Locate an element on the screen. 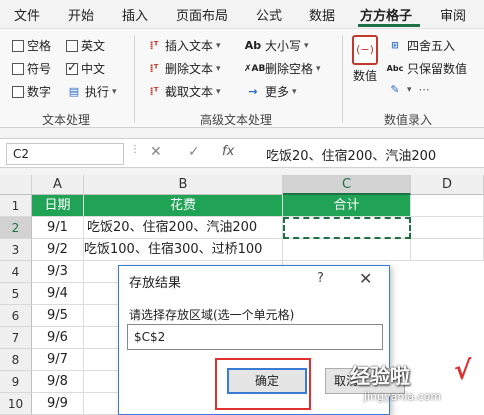 The height and width of the screenshot is (415, 484). row-header-10: 10 is located at coordinates (16, 404).